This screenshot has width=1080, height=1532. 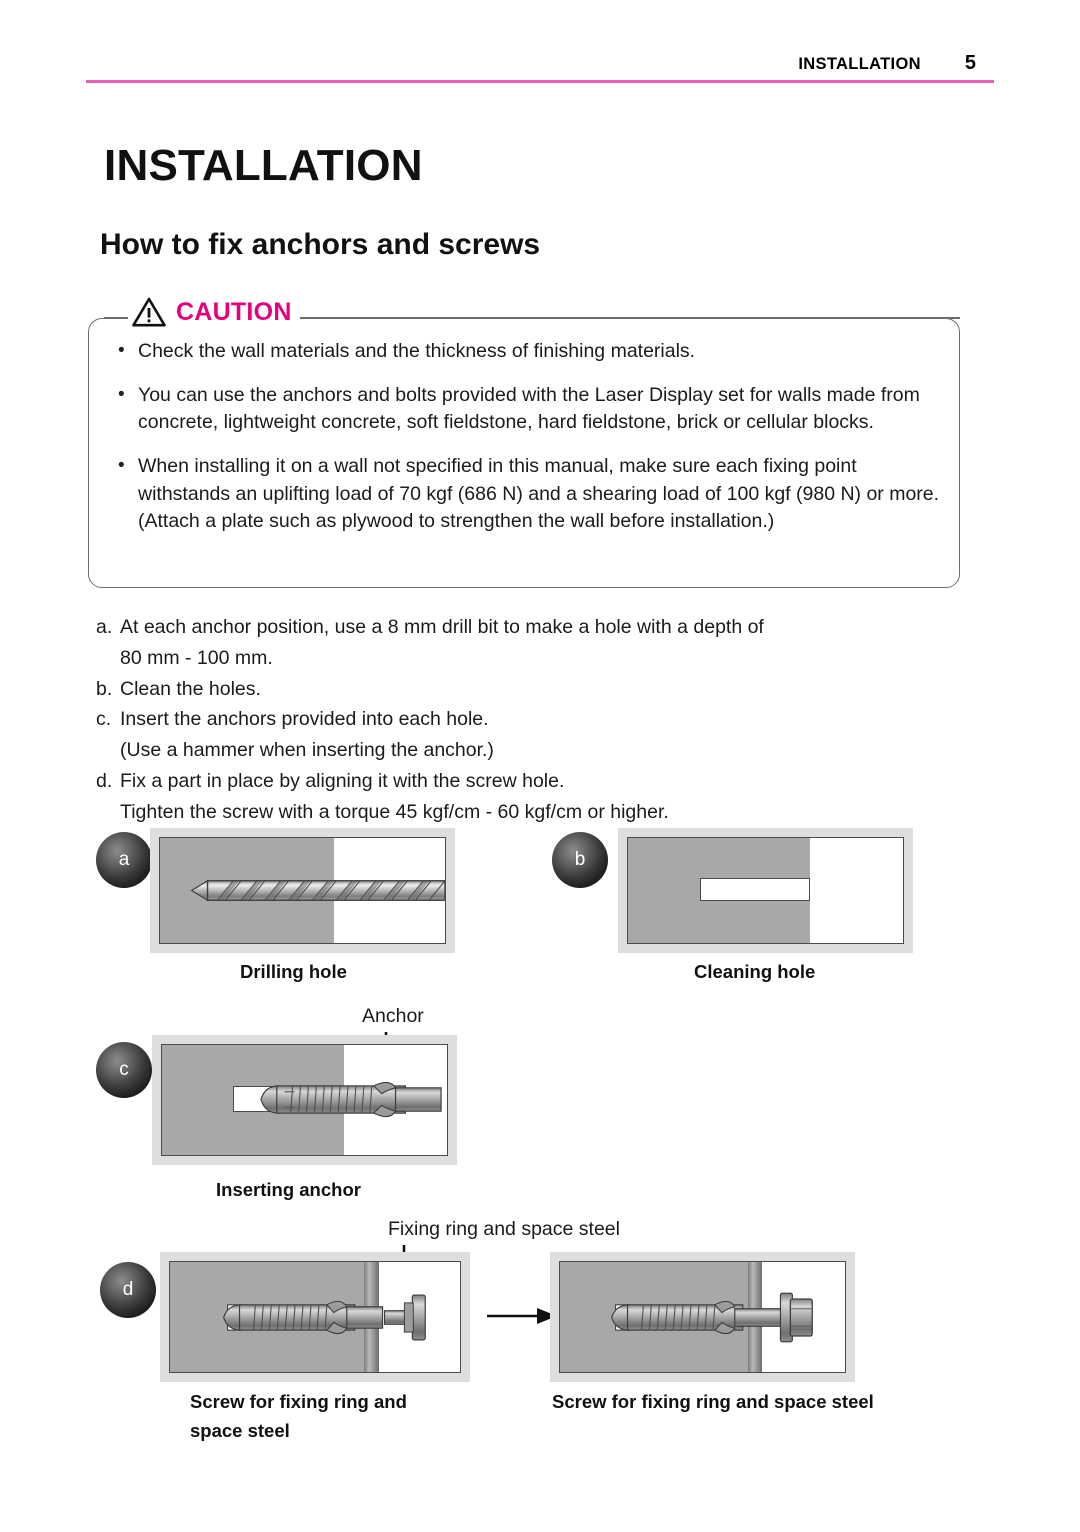 I want to click on page-title: INSTALLATION, so click(x=263, y=165).